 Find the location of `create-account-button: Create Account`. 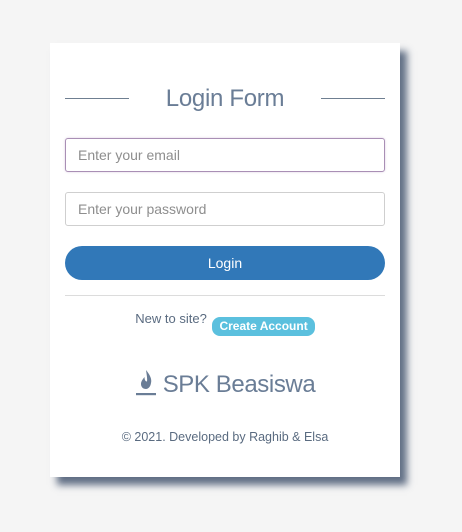

create-account-button: Create Account is located at coordinates (263, 326).